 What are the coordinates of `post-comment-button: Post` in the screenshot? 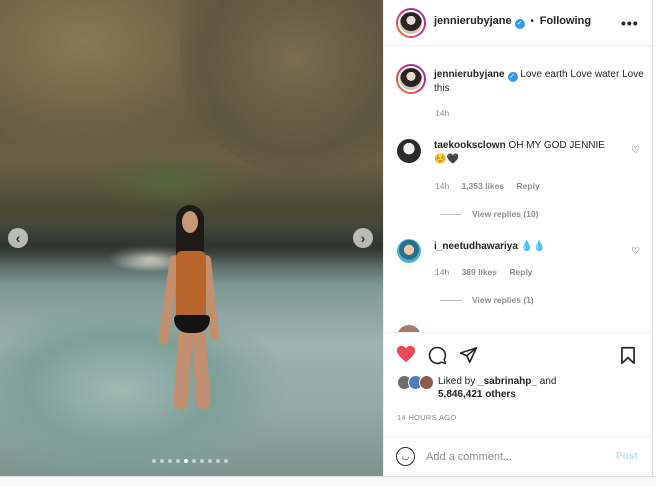 It's located at (627, 456).